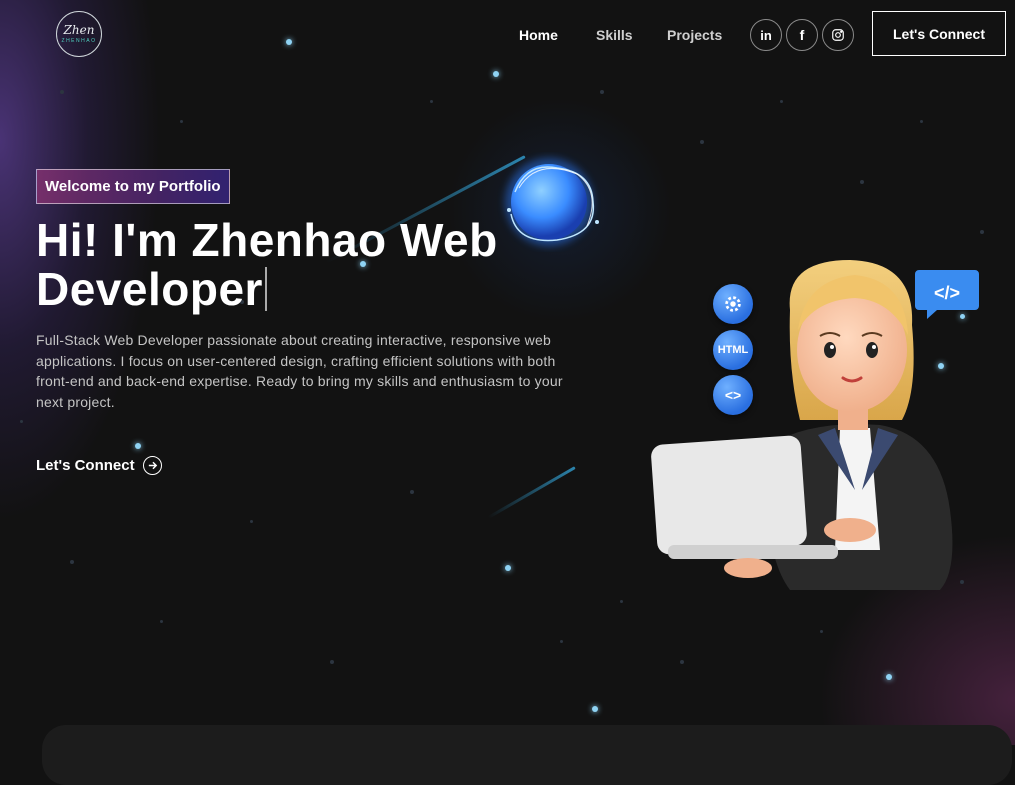  Describe the element at coordinates (152, 465) in the screenshot. I see `arrow-right-circle-icon` at that location.